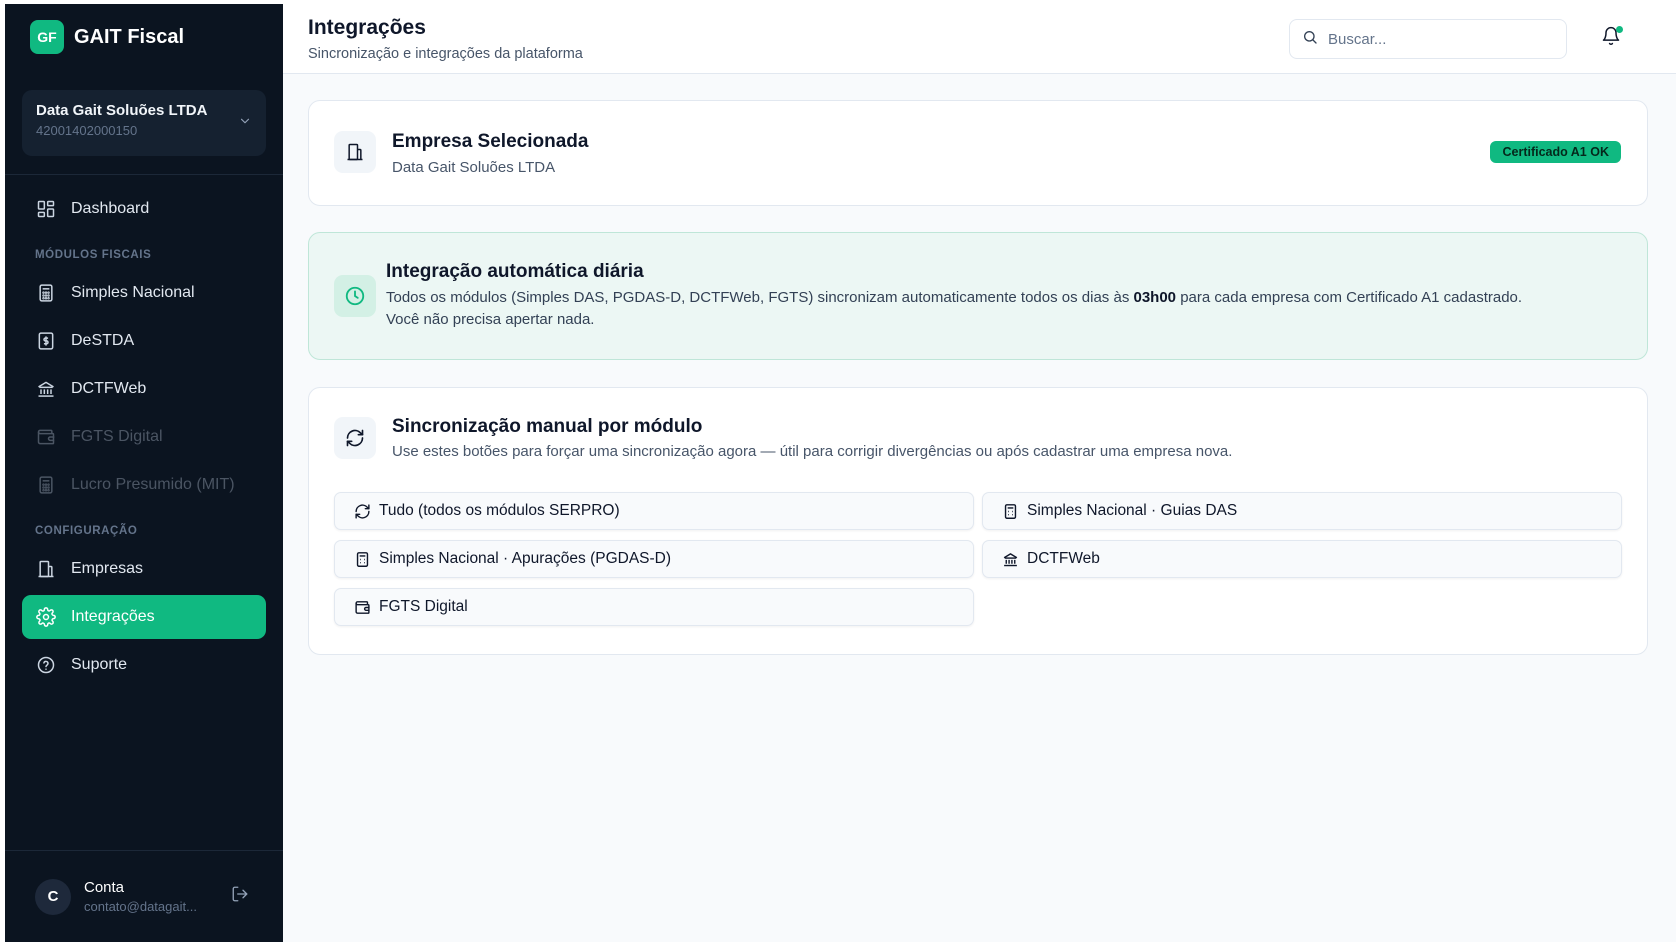 The image size is (1676, 946). What do you see at coordinates (423, 606) in the screenshot?
I see `sync-fgts-label: FGTS Digital` at bounding box center [423, 606].